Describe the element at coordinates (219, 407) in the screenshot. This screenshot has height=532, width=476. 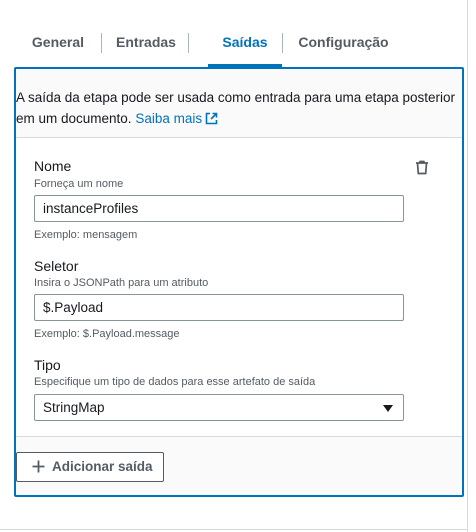
I see `type-select: StringMap` at that location.